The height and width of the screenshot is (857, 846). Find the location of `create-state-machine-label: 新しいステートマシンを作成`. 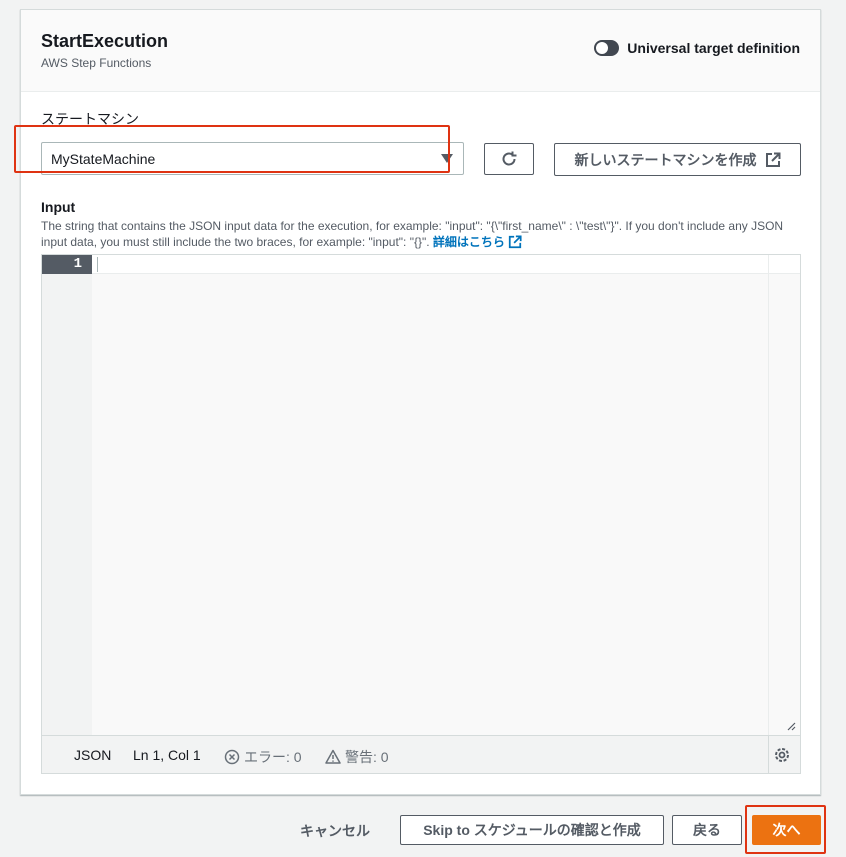

create-state-machine-label: 新しいステートマシンを作成 is located at coordinates (665, 159).